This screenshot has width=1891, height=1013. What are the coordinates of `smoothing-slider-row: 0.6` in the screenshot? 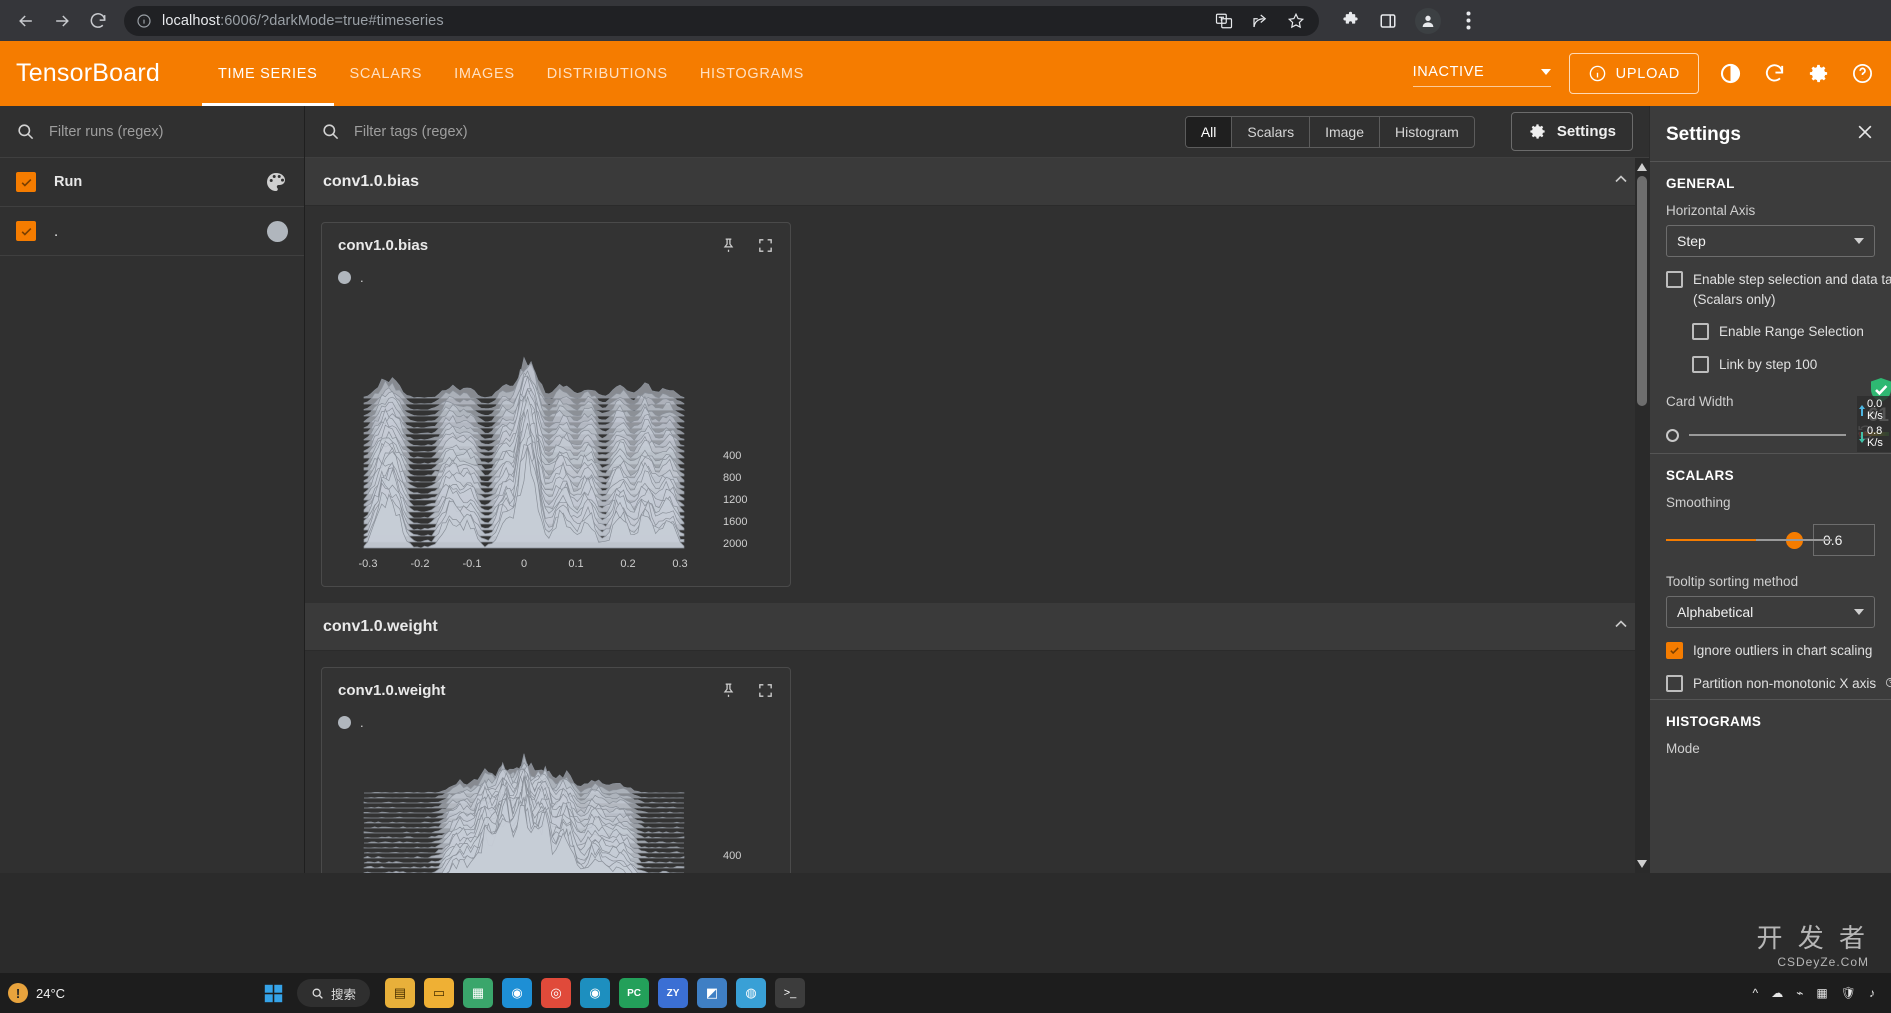 It's located at (1770, 540).